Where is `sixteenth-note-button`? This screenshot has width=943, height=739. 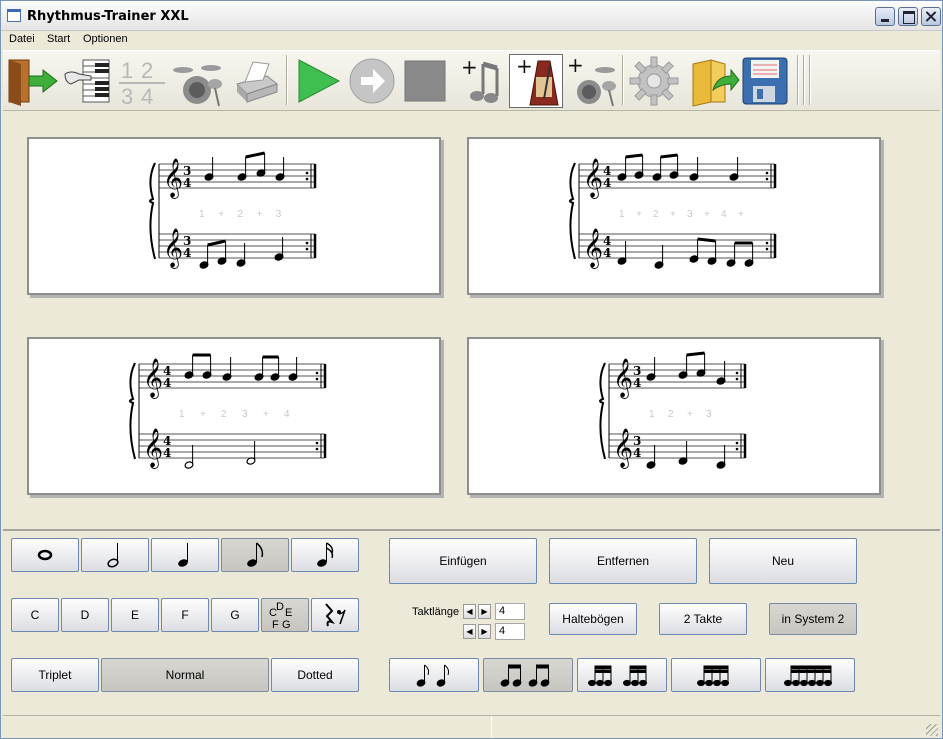 sixteenth-note-button is located at coordinates (325, 555).